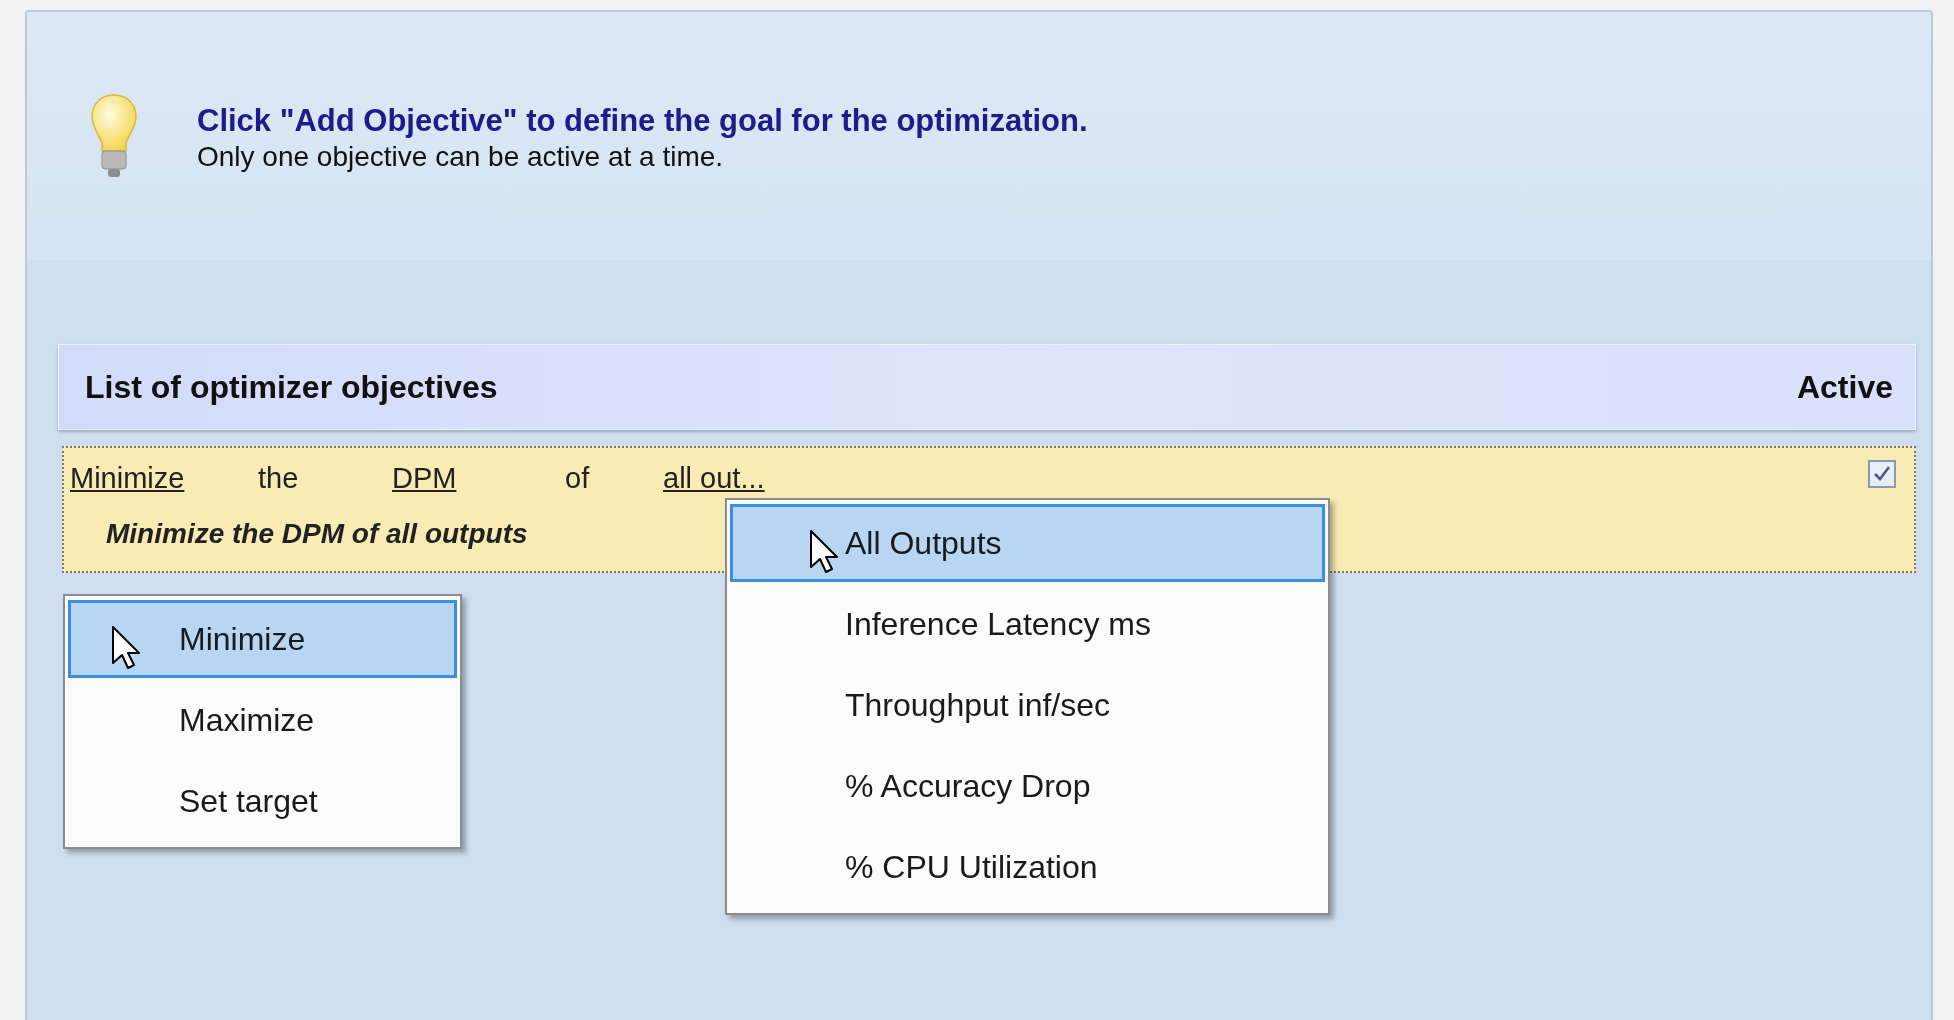 The width and height of the screenshot is (1954, 1020). Describe the element at coordinates (279, 478) in the screenshot. I see `objective-word: the` at that location.